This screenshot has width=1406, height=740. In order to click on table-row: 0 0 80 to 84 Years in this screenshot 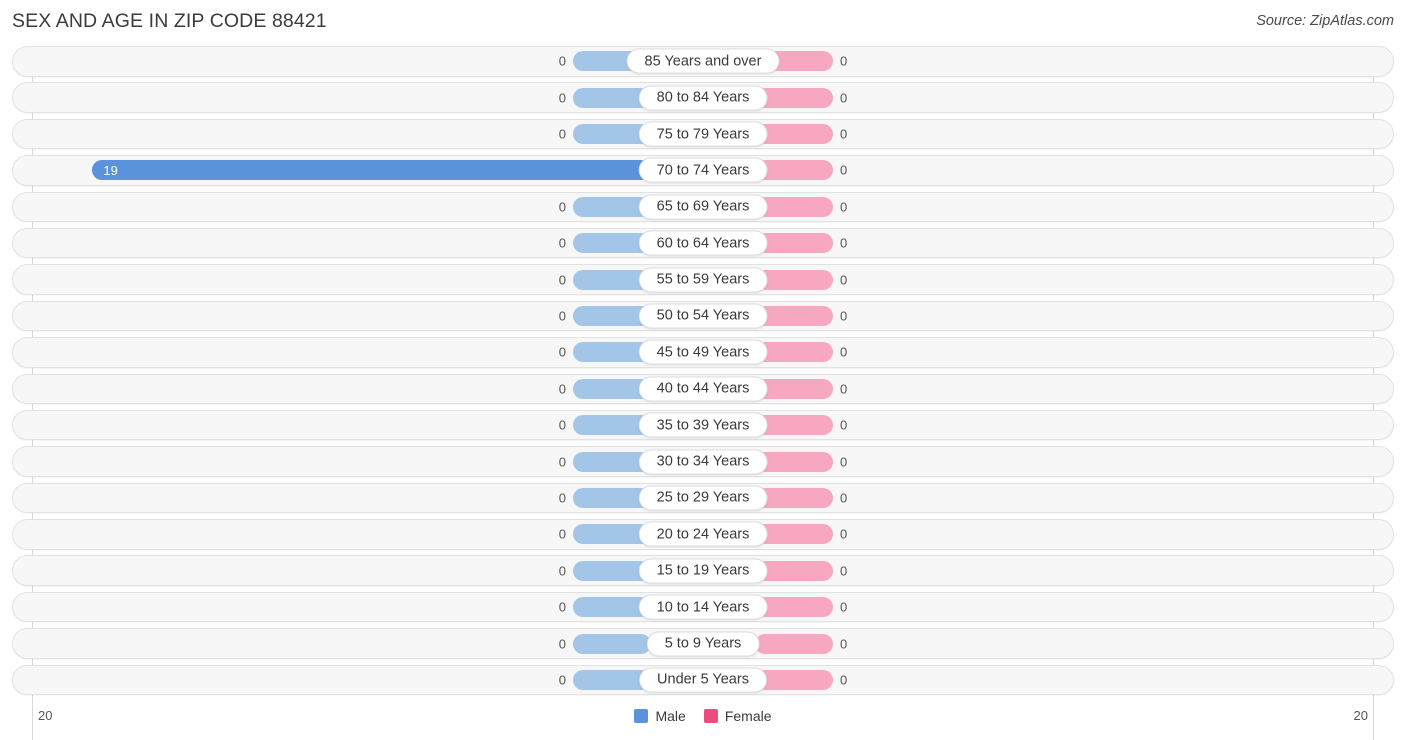, I will do `click(703, 97)`.